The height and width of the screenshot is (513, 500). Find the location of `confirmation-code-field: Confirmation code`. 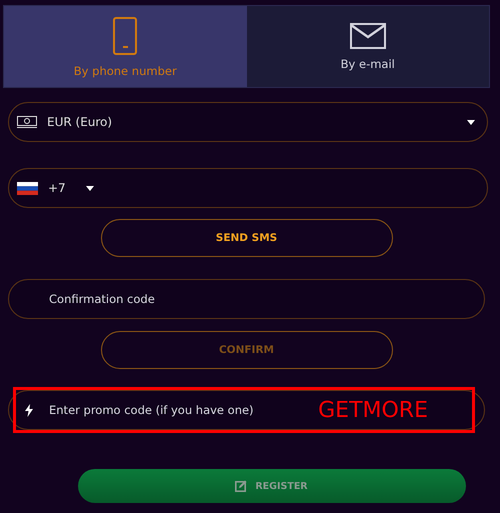

confirmation-code-field: Confirmation code is located at coordinates (246, 299).